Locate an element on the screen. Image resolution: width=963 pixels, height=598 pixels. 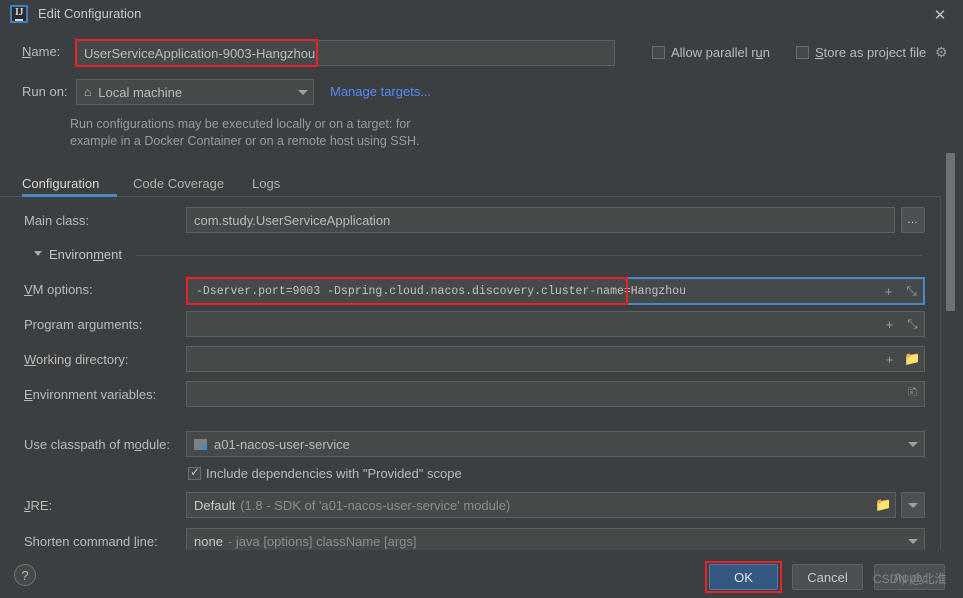
jre-chevron-down-icon is located at coordinates (913, 505).